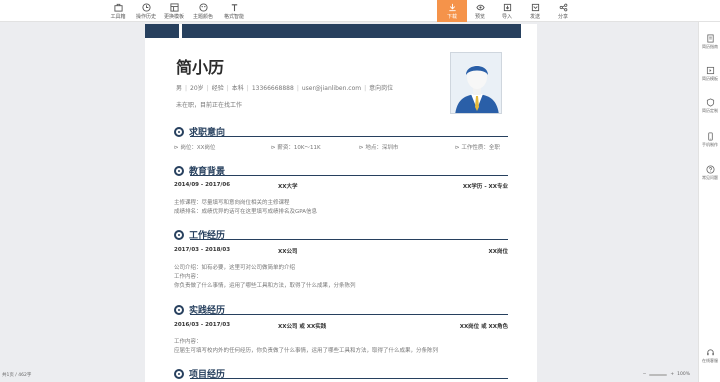 The width and height of the screenshot is (720, 382). I want to click on import-button: 导入, so click(507, 11).